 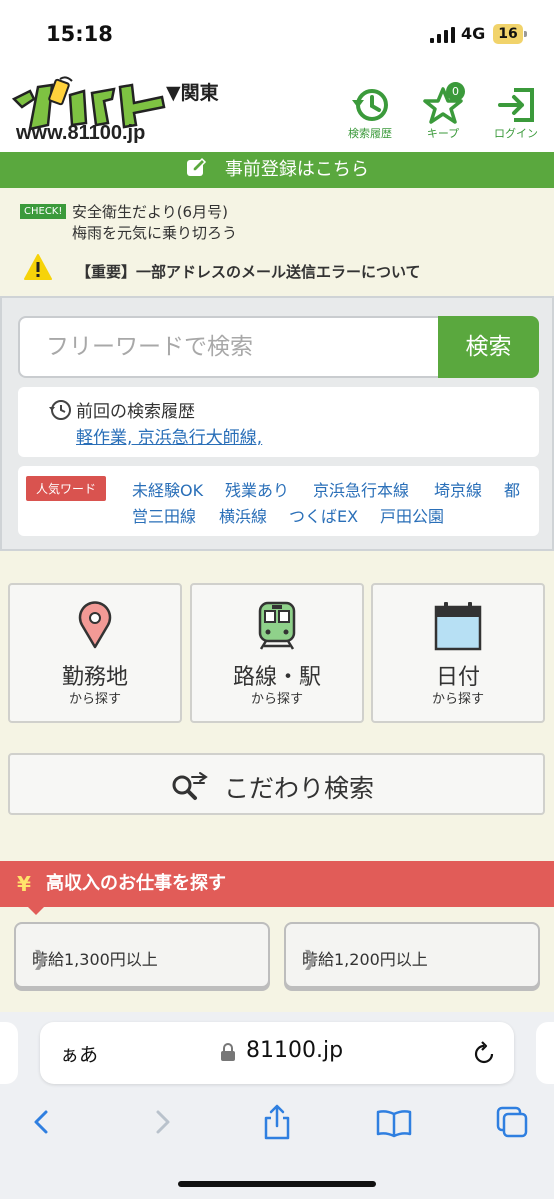 What do you see at coordinates (412, 515) in the screenshot?
I see `popular-word: 戸田公園` at bounding box center [412, 515].